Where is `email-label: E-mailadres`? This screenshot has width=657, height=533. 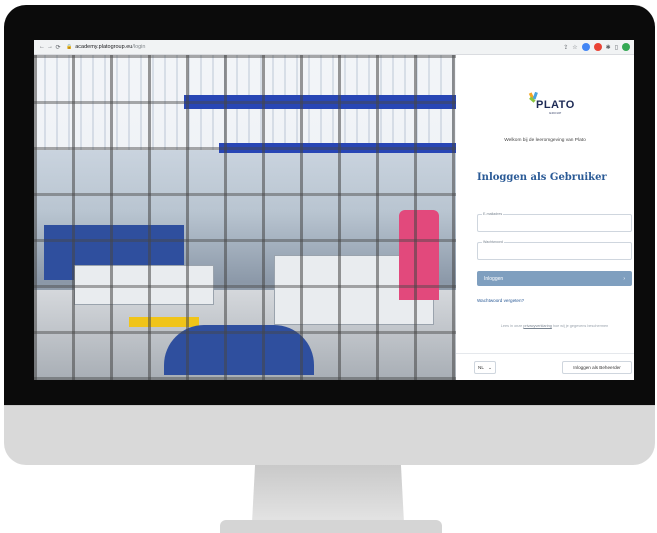 email-label: E-mailadres is located at coordinates (493, 214).